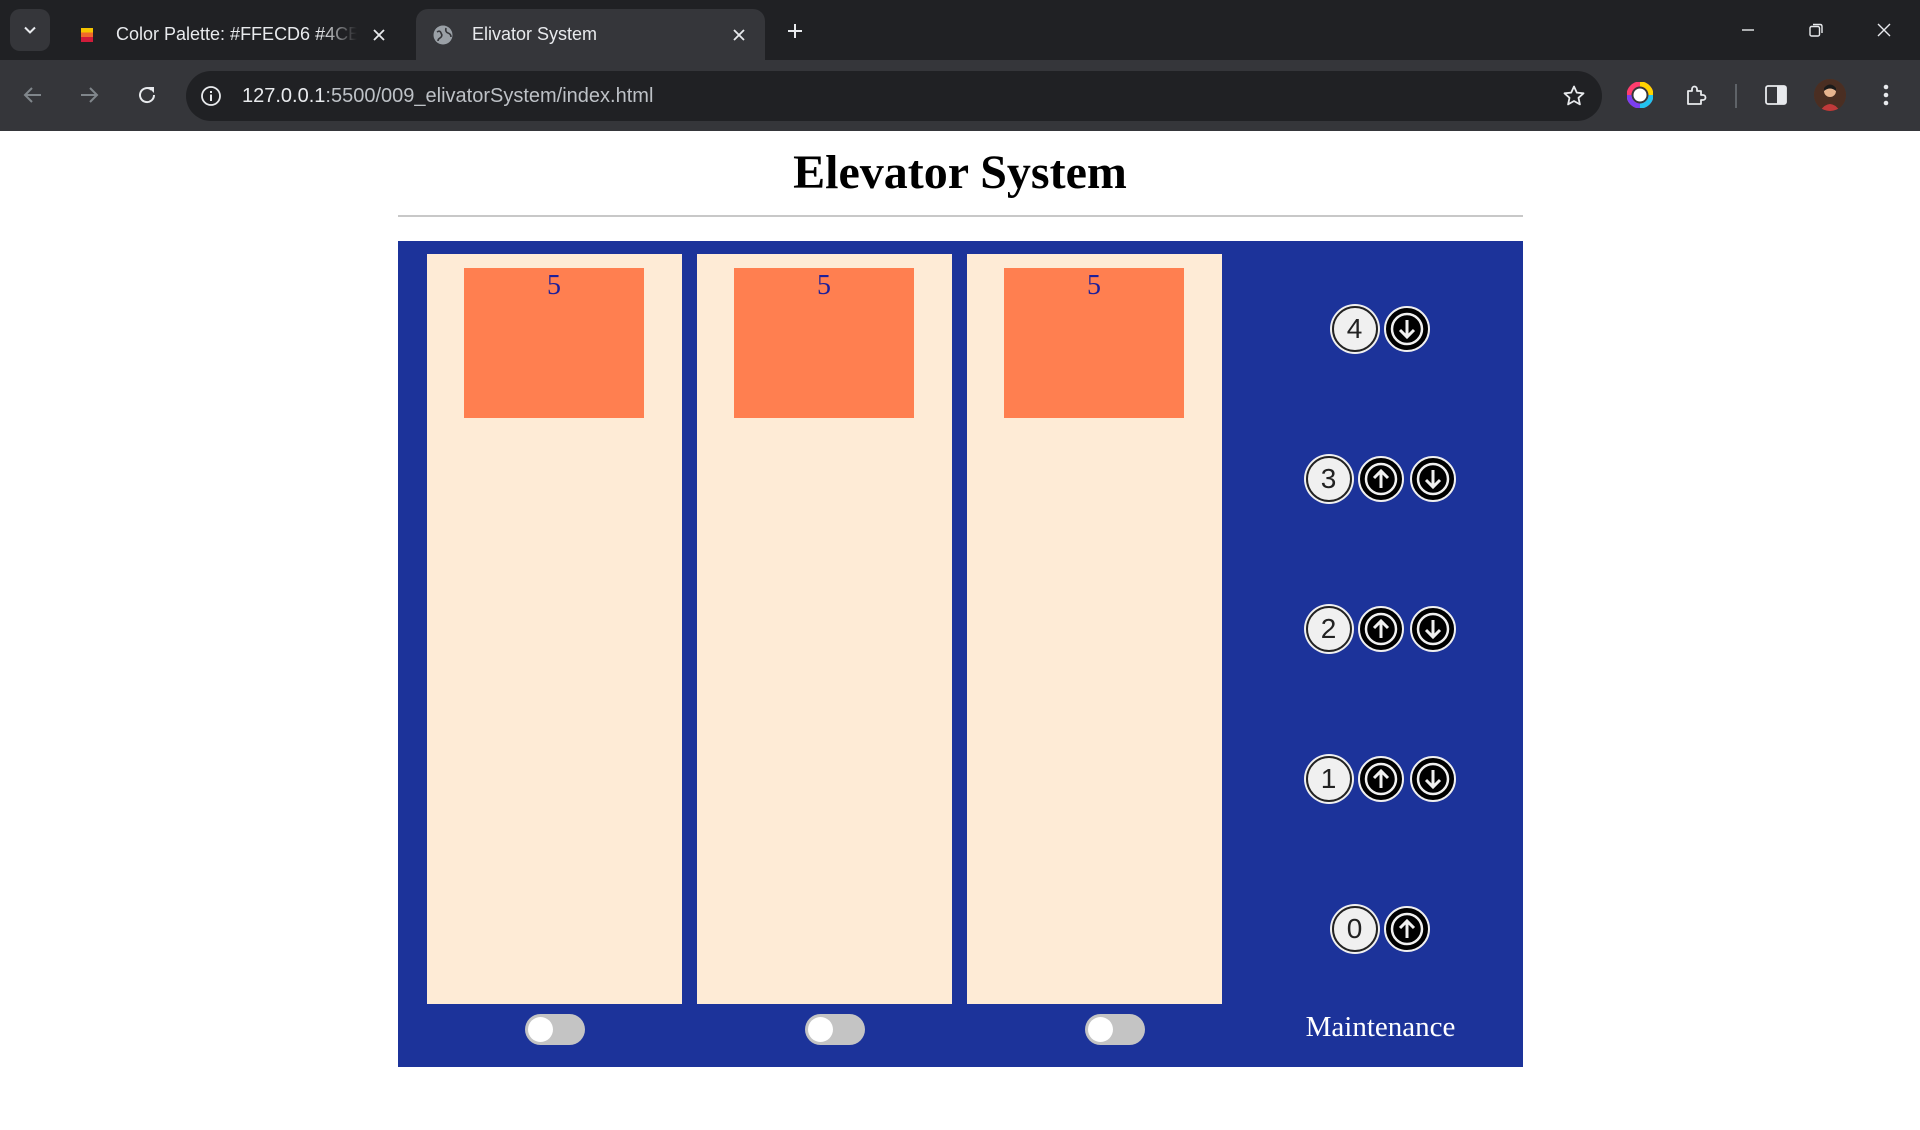 The image size is (1920, 1130). Describe the element at coordinates (1640, 95) in the screenshot. I see `color-extension-icon` at that location.